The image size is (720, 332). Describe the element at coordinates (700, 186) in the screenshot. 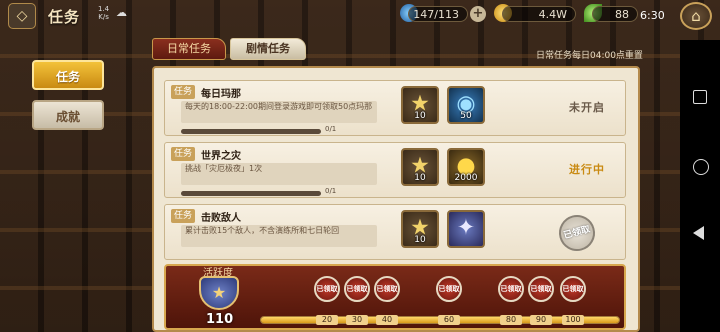

I see `android-nav-bar` at that location.